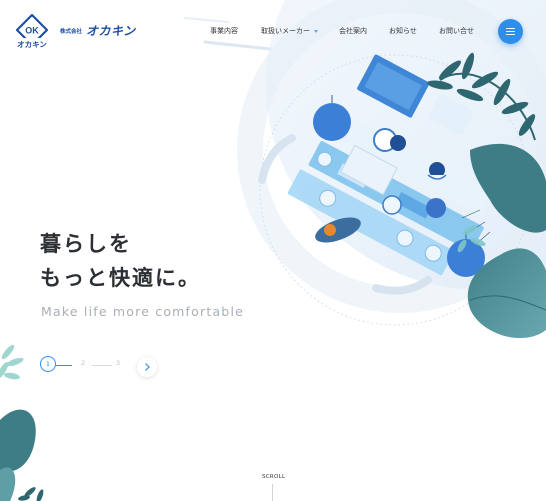 This screenshot has width=546, height=501. Describe the element at coordinates (48, 364) in the screenshot. I see `pager-dot-1: 1` at that location.